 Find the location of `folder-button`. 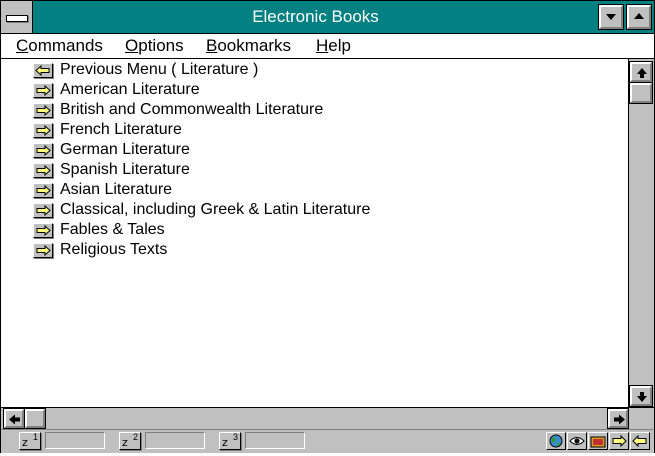

folder-button is located at coordinates (598, 441).